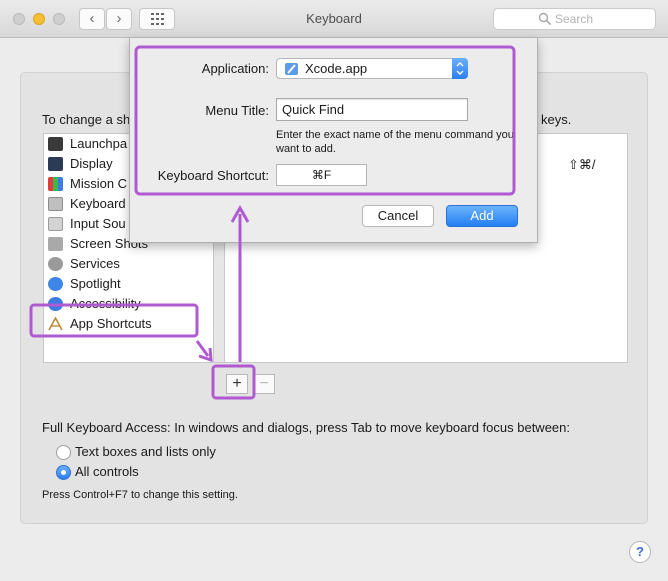  Describe the element at coordinates (582, 164) in the screenshot. I see `shortcut-keys: ⇧⌘/` at that location.